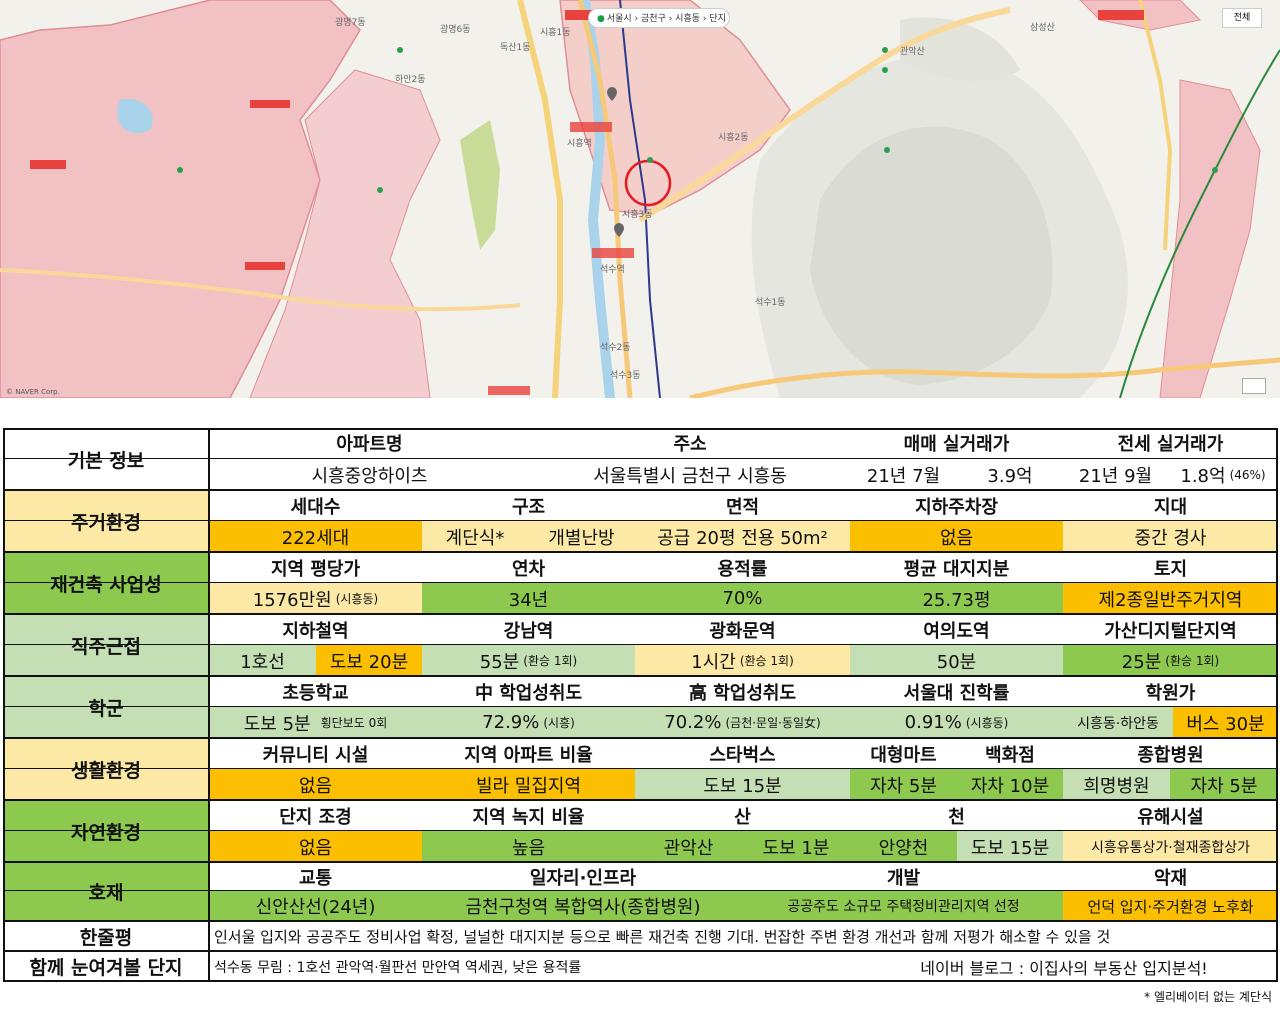  I want to click on region-price-value: 1576만원 (시흥동), so click(315, 598).